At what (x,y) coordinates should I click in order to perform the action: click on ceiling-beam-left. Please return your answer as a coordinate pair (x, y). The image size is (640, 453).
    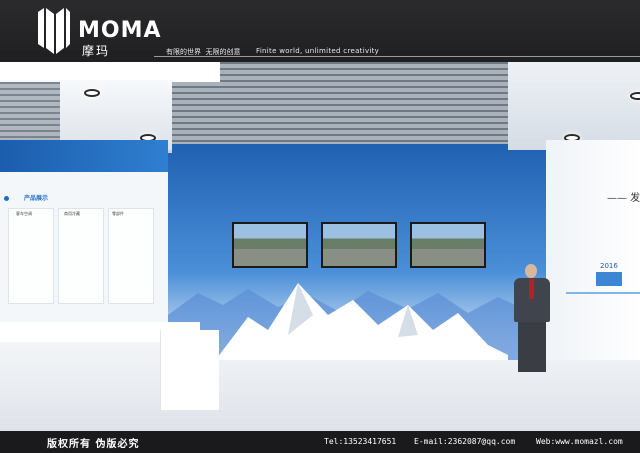
    Looking at the image, I should click on (110, 72).